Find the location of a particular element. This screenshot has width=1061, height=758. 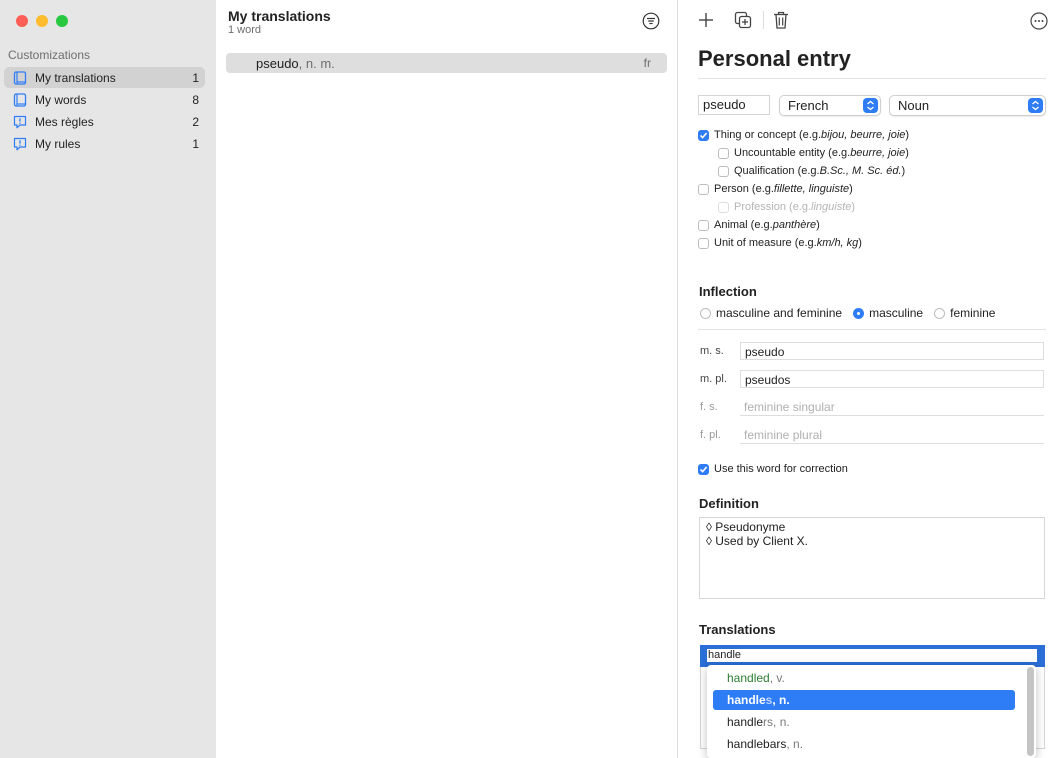

radio-feminine: feminine is located at coordinates (964, 313).